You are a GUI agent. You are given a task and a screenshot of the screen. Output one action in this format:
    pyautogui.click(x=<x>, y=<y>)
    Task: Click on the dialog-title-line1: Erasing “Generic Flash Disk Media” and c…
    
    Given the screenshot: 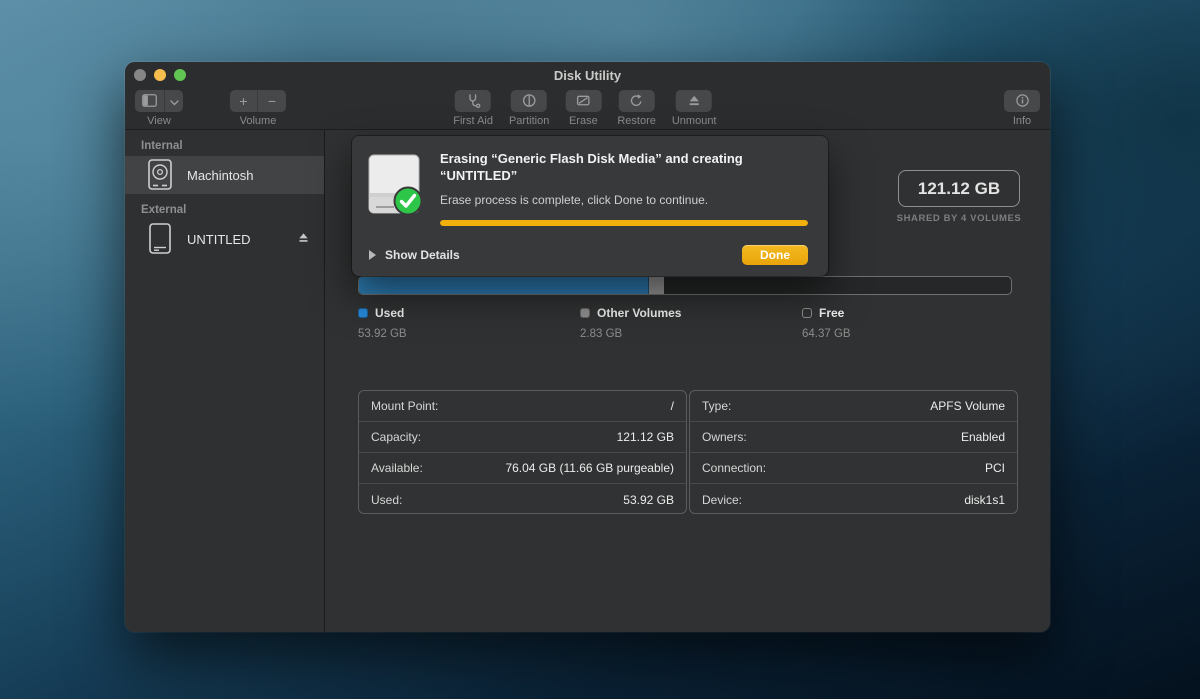 What is the action you would take?
    pyautogui.click(x=591, y=158)
    